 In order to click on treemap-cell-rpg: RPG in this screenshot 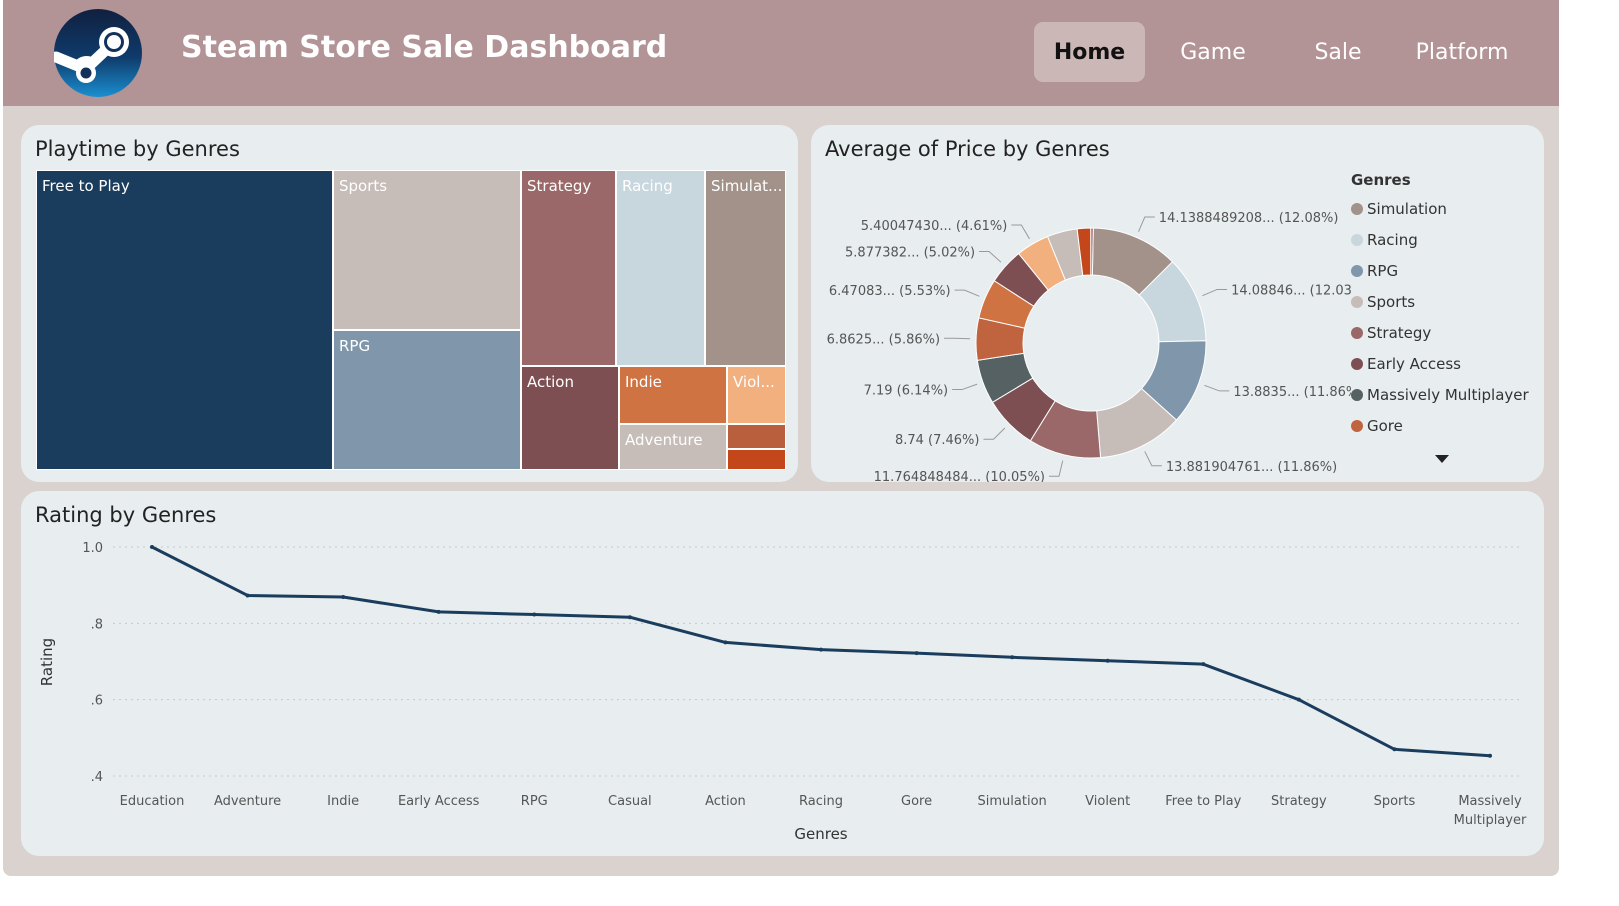, I will do `click(427, 400)`.